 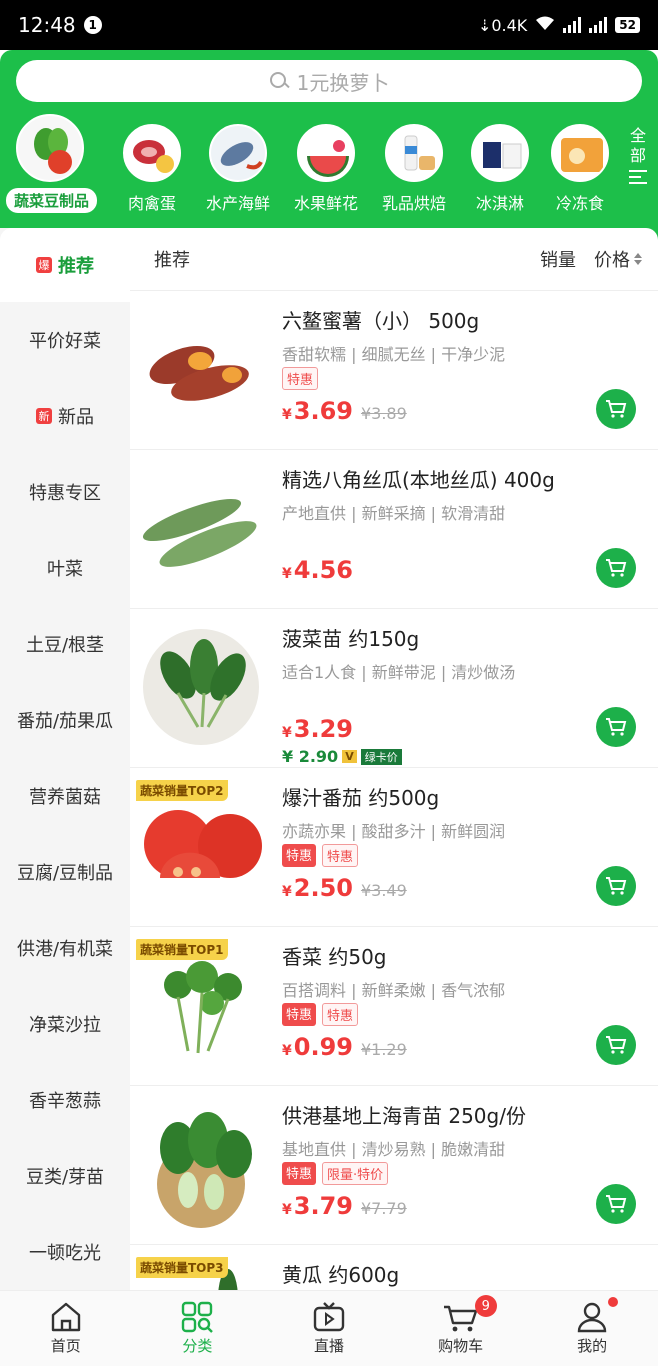 I want to click on sort-price: 价格, so click(x=618, y=259).